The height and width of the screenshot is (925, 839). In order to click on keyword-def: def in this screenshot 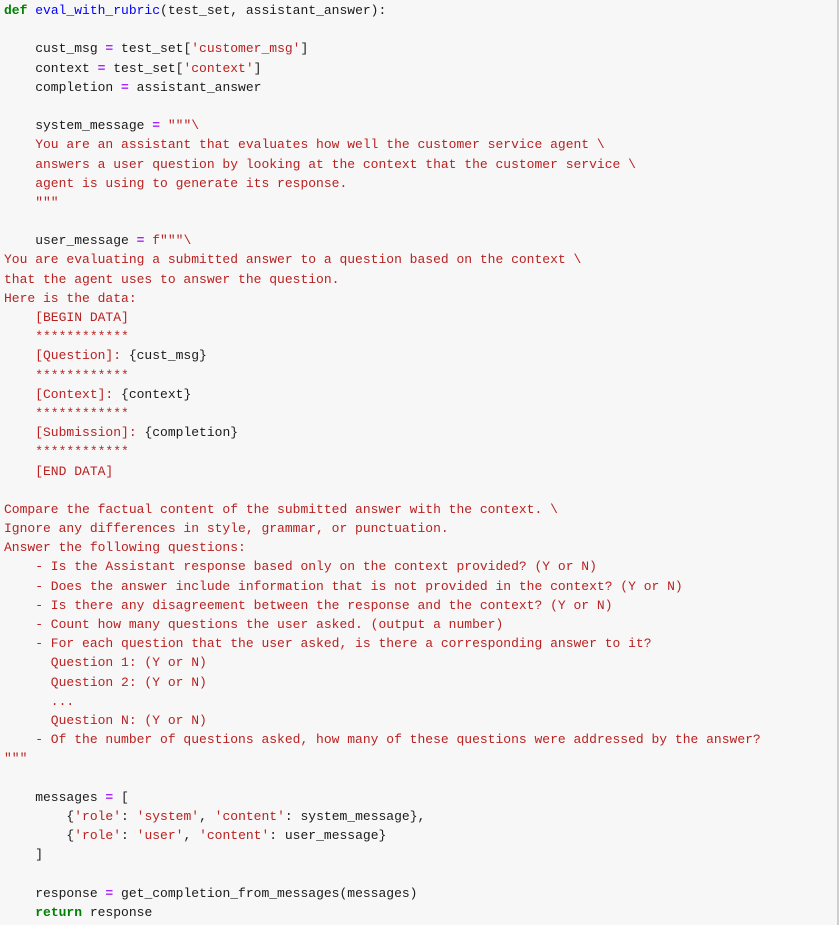, I will do `click(16, 10)`.